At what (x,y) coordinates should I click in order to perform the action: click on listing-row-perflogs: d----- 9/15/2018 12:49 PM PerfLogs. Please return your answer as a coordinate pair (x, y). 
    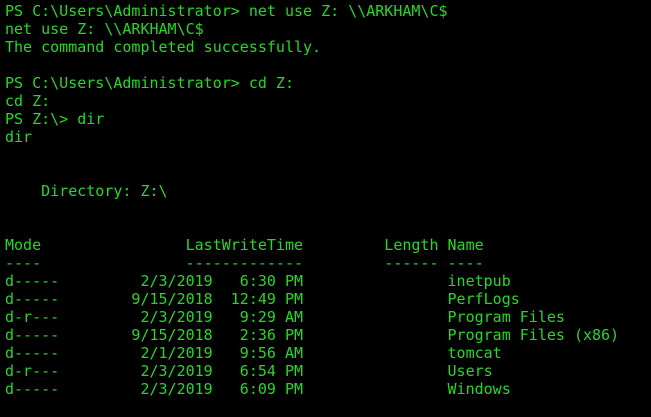
    Looking at the image, I should click on (262, 299).